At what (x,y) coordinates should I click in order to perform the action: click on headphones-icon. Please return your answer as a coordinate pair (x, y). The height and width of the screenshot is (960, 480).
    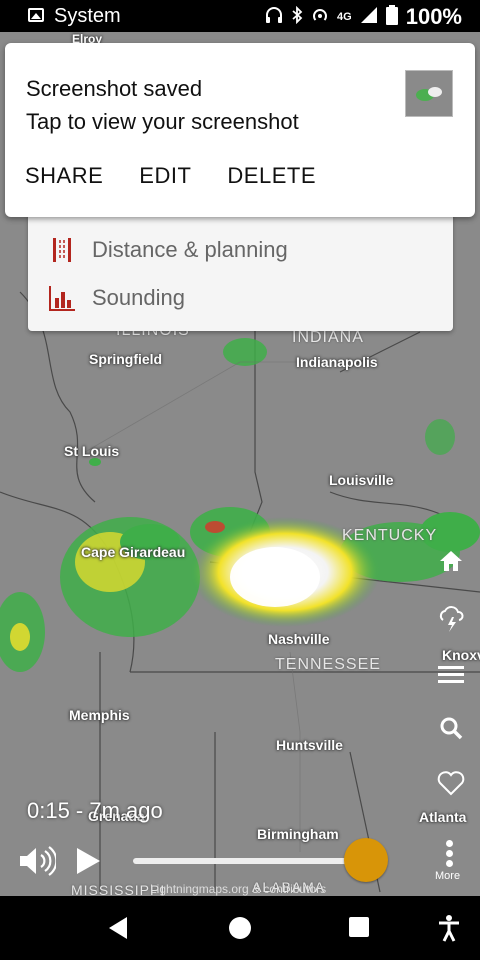
    Looking at the image, I should click on (274, 17).